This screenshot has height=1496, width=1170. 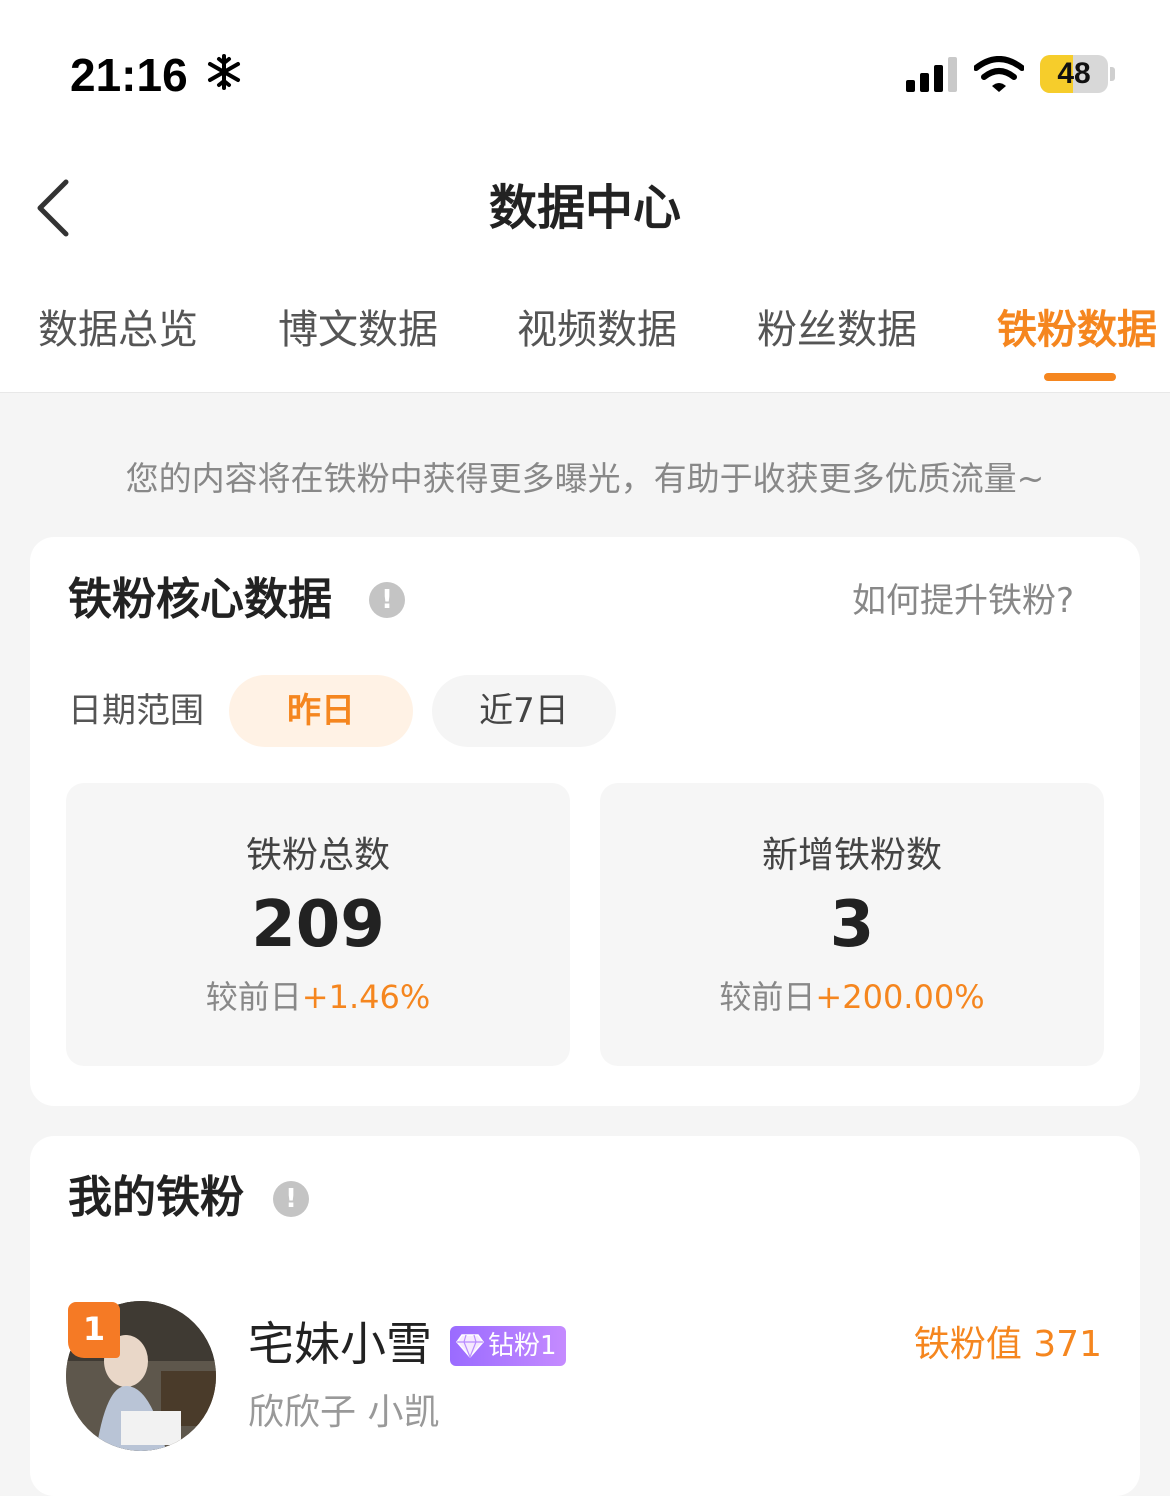 I want to click on fan-name: 宅妹小雪, so click(x=340, y=1344).